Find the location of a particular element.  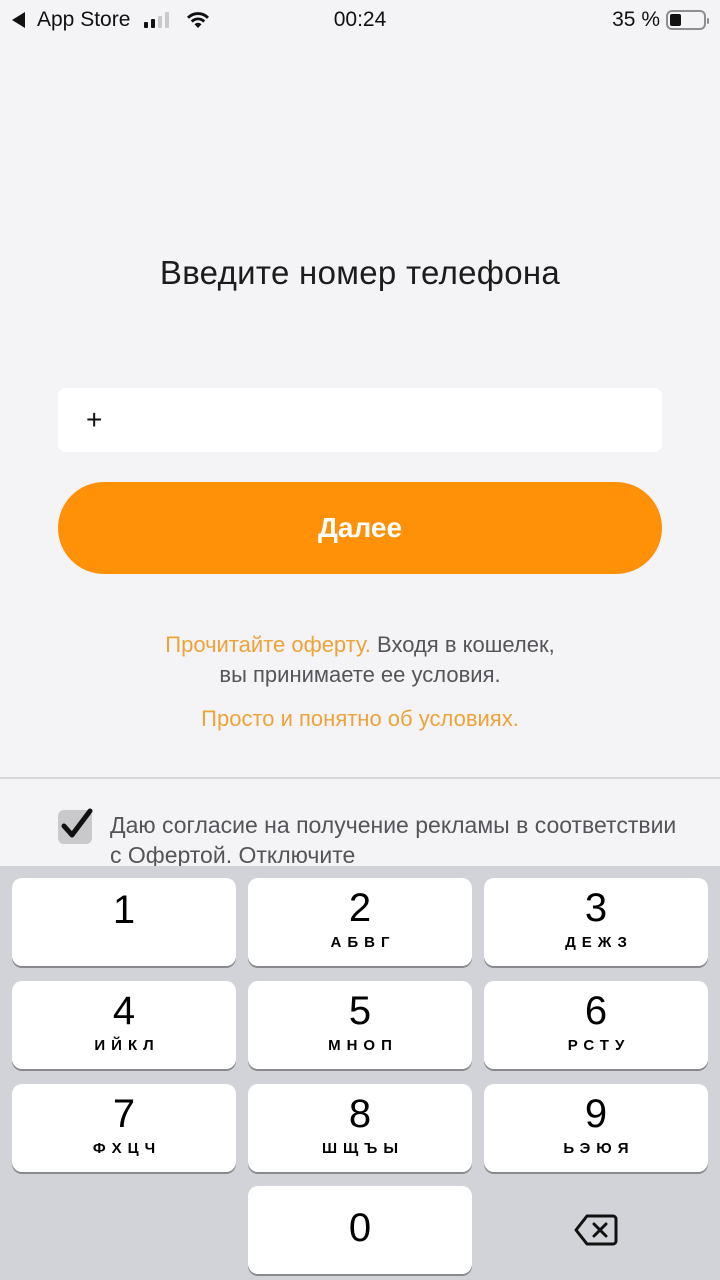

battery-percent: 35 % is located at coordinates (636, 19).